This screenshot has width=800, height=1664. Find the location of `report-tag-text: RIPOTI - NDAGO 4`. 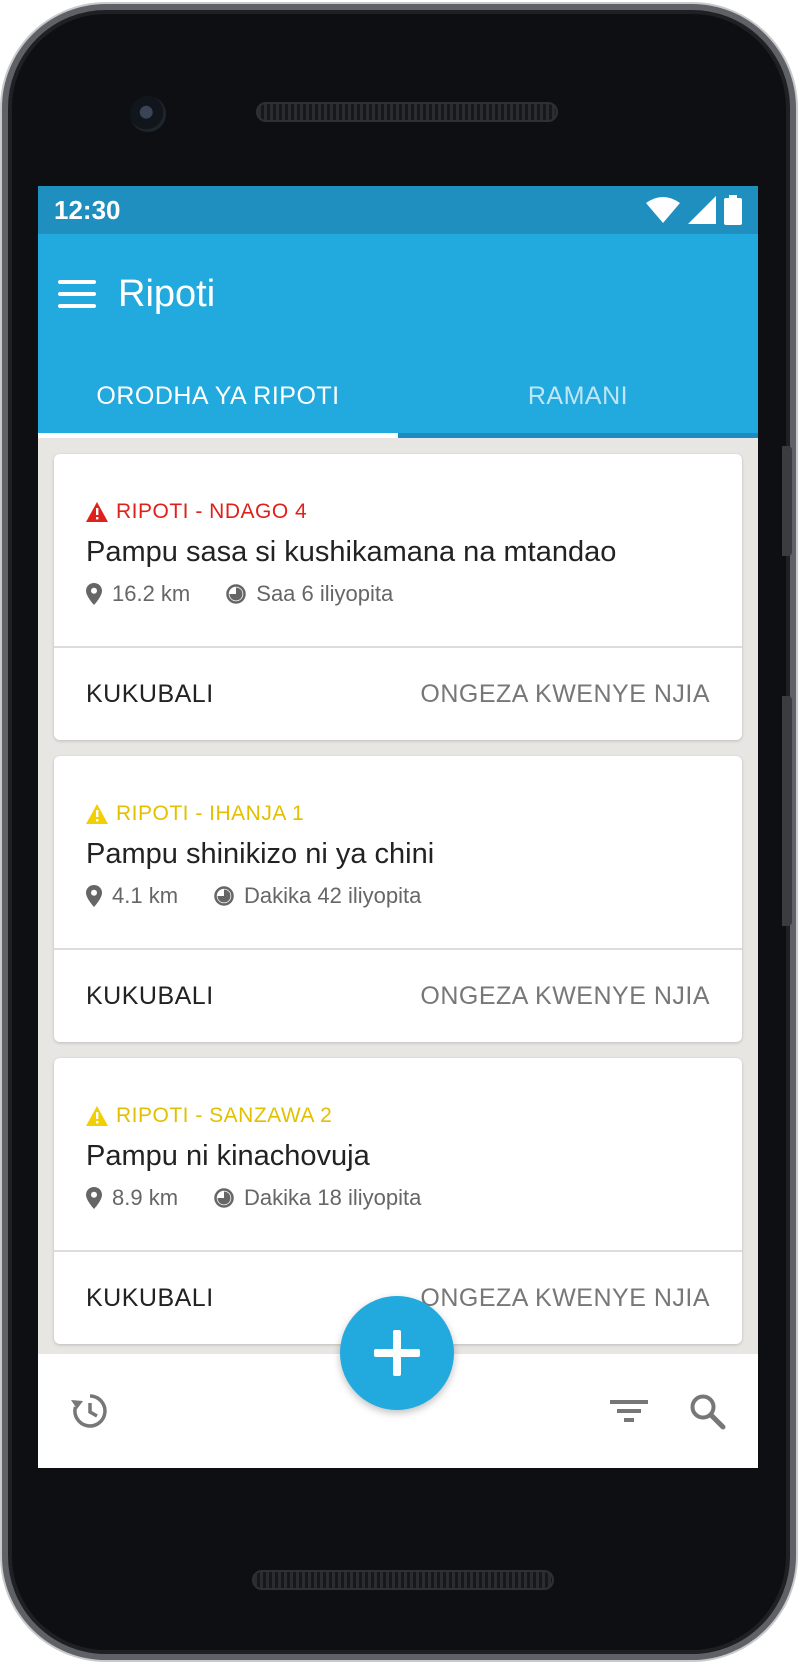

report-tag-text: RIPOTI - NDAGO 4 is located at coordinates (212, 511).